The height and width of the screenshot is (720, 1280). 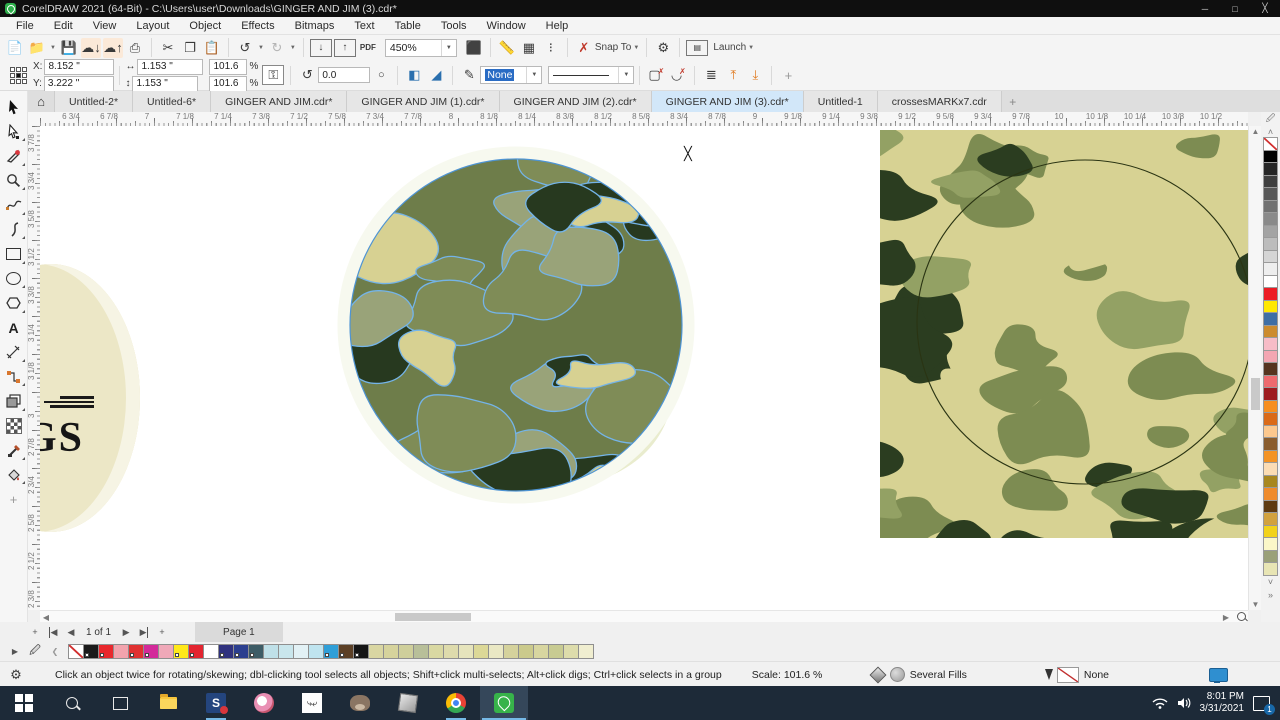 I want to click on add-page-button-2: +, so click(x=162, y=632).